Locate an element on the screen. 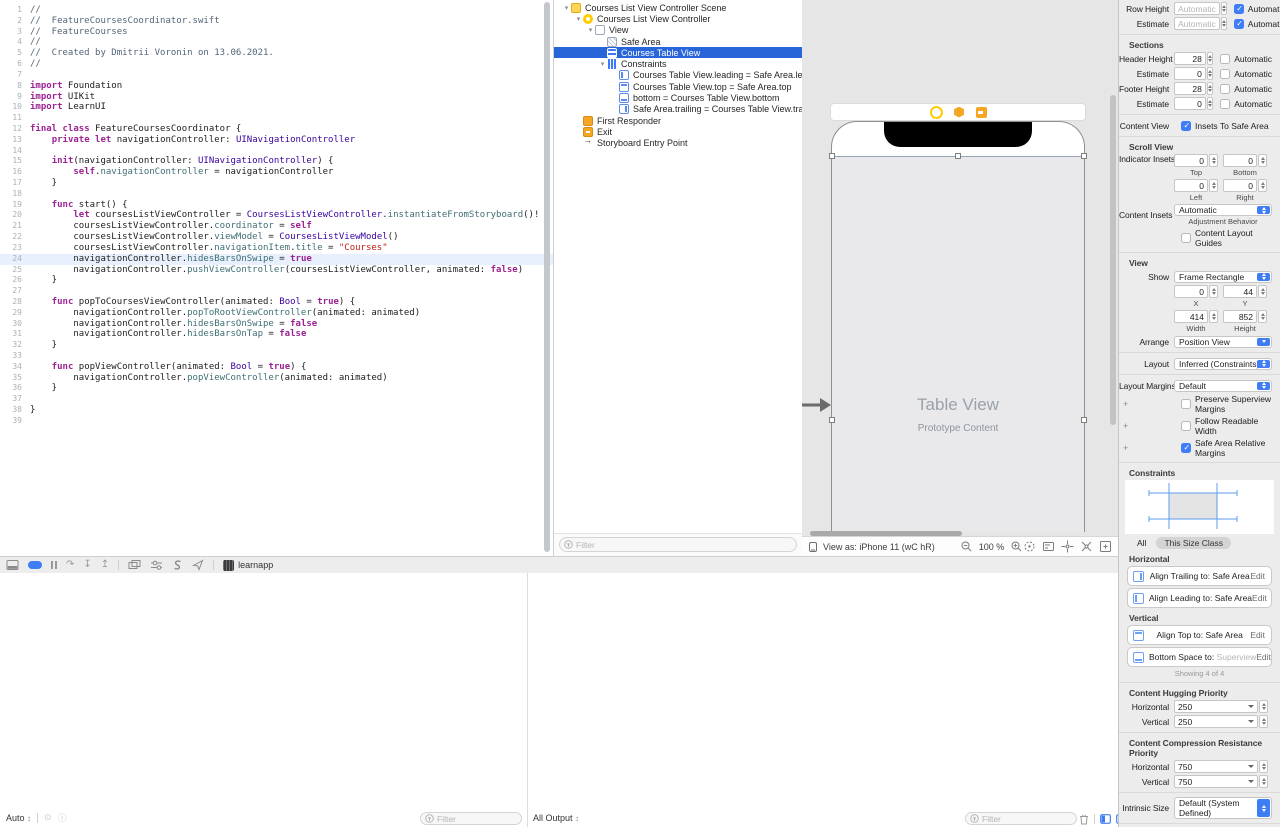 The width and height of the screenshot is (1280, 827). console-output-selector: All Output ↕ is located at coordinates (556, 818).